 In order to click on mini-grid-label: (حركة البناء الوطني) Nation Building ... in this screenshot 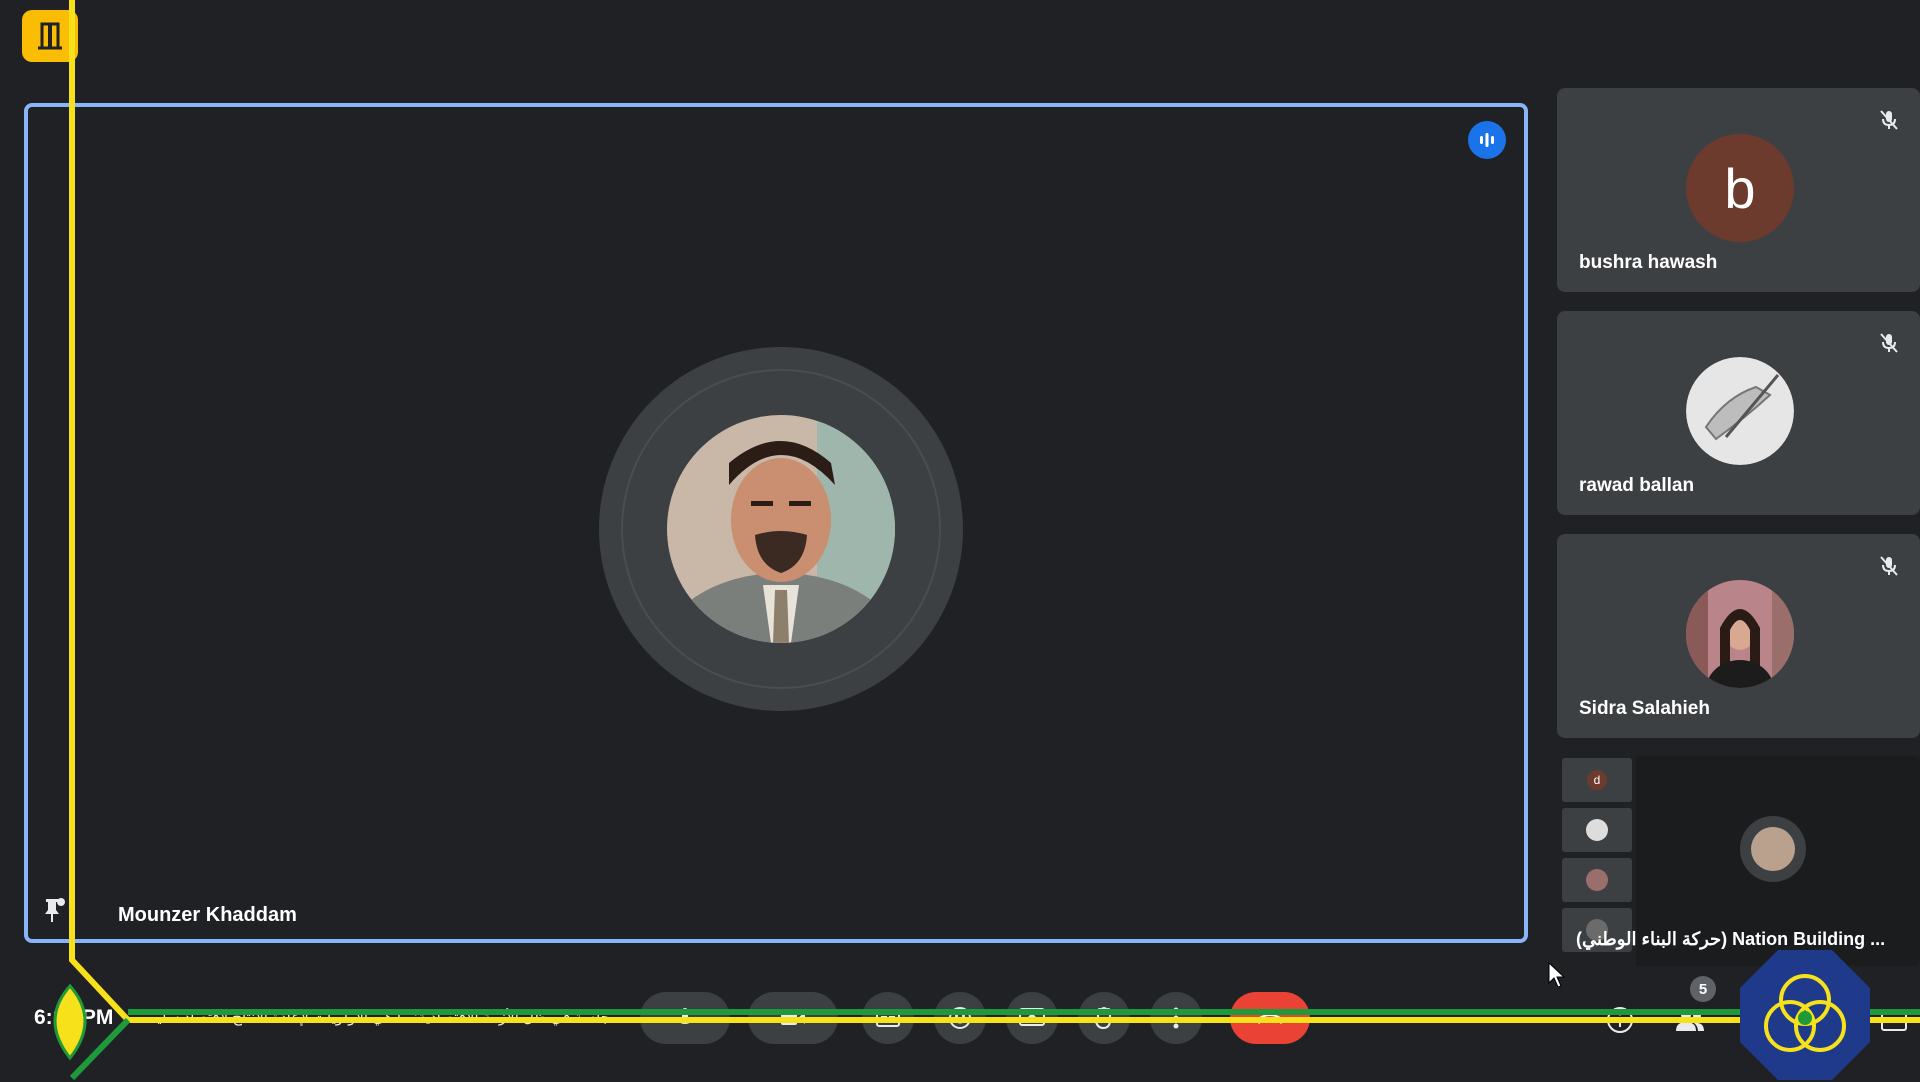, I will do `click(1731, 939)`.